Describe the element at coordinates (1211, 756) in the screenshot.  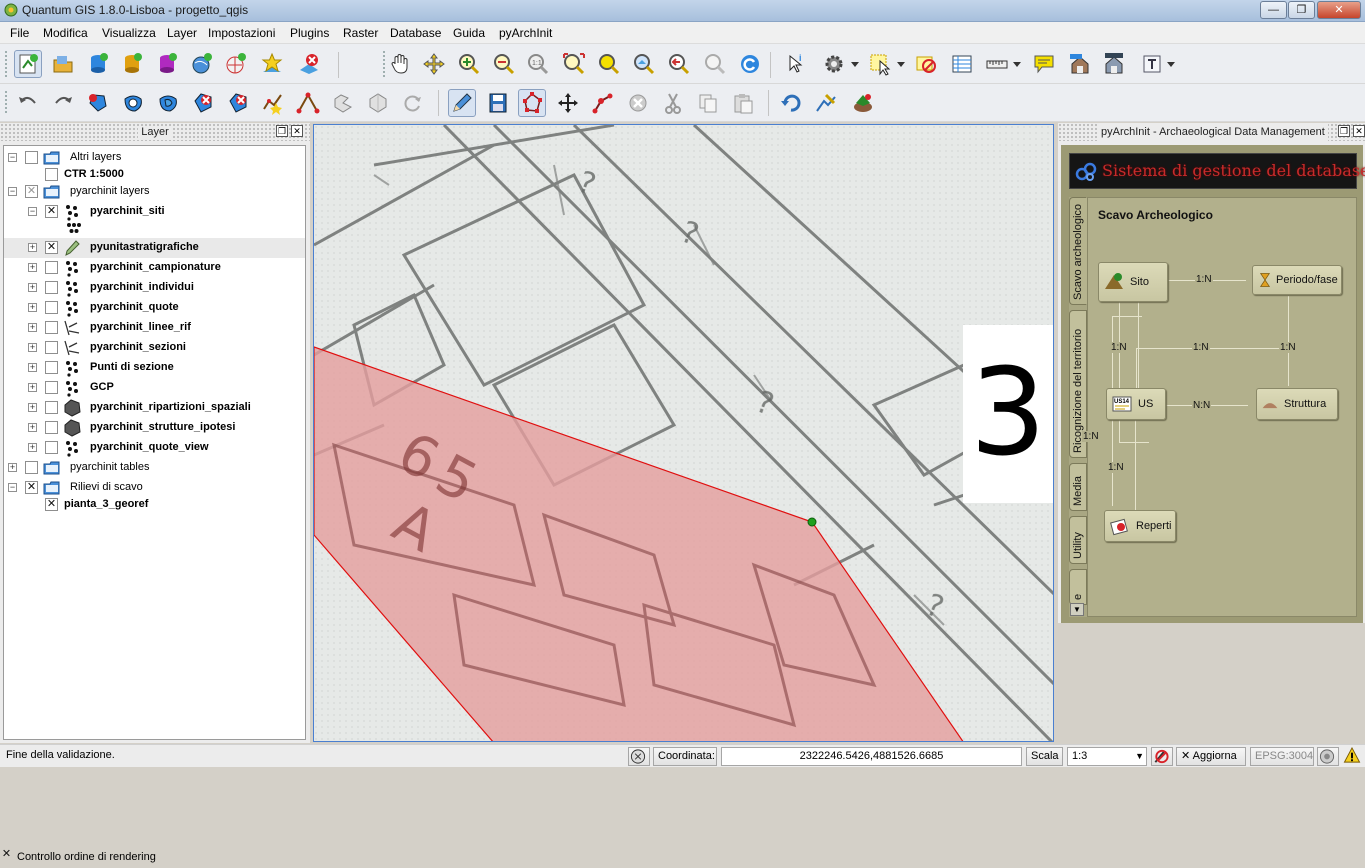
I see `render-toggle: ✕ Aggiorna` at that location.